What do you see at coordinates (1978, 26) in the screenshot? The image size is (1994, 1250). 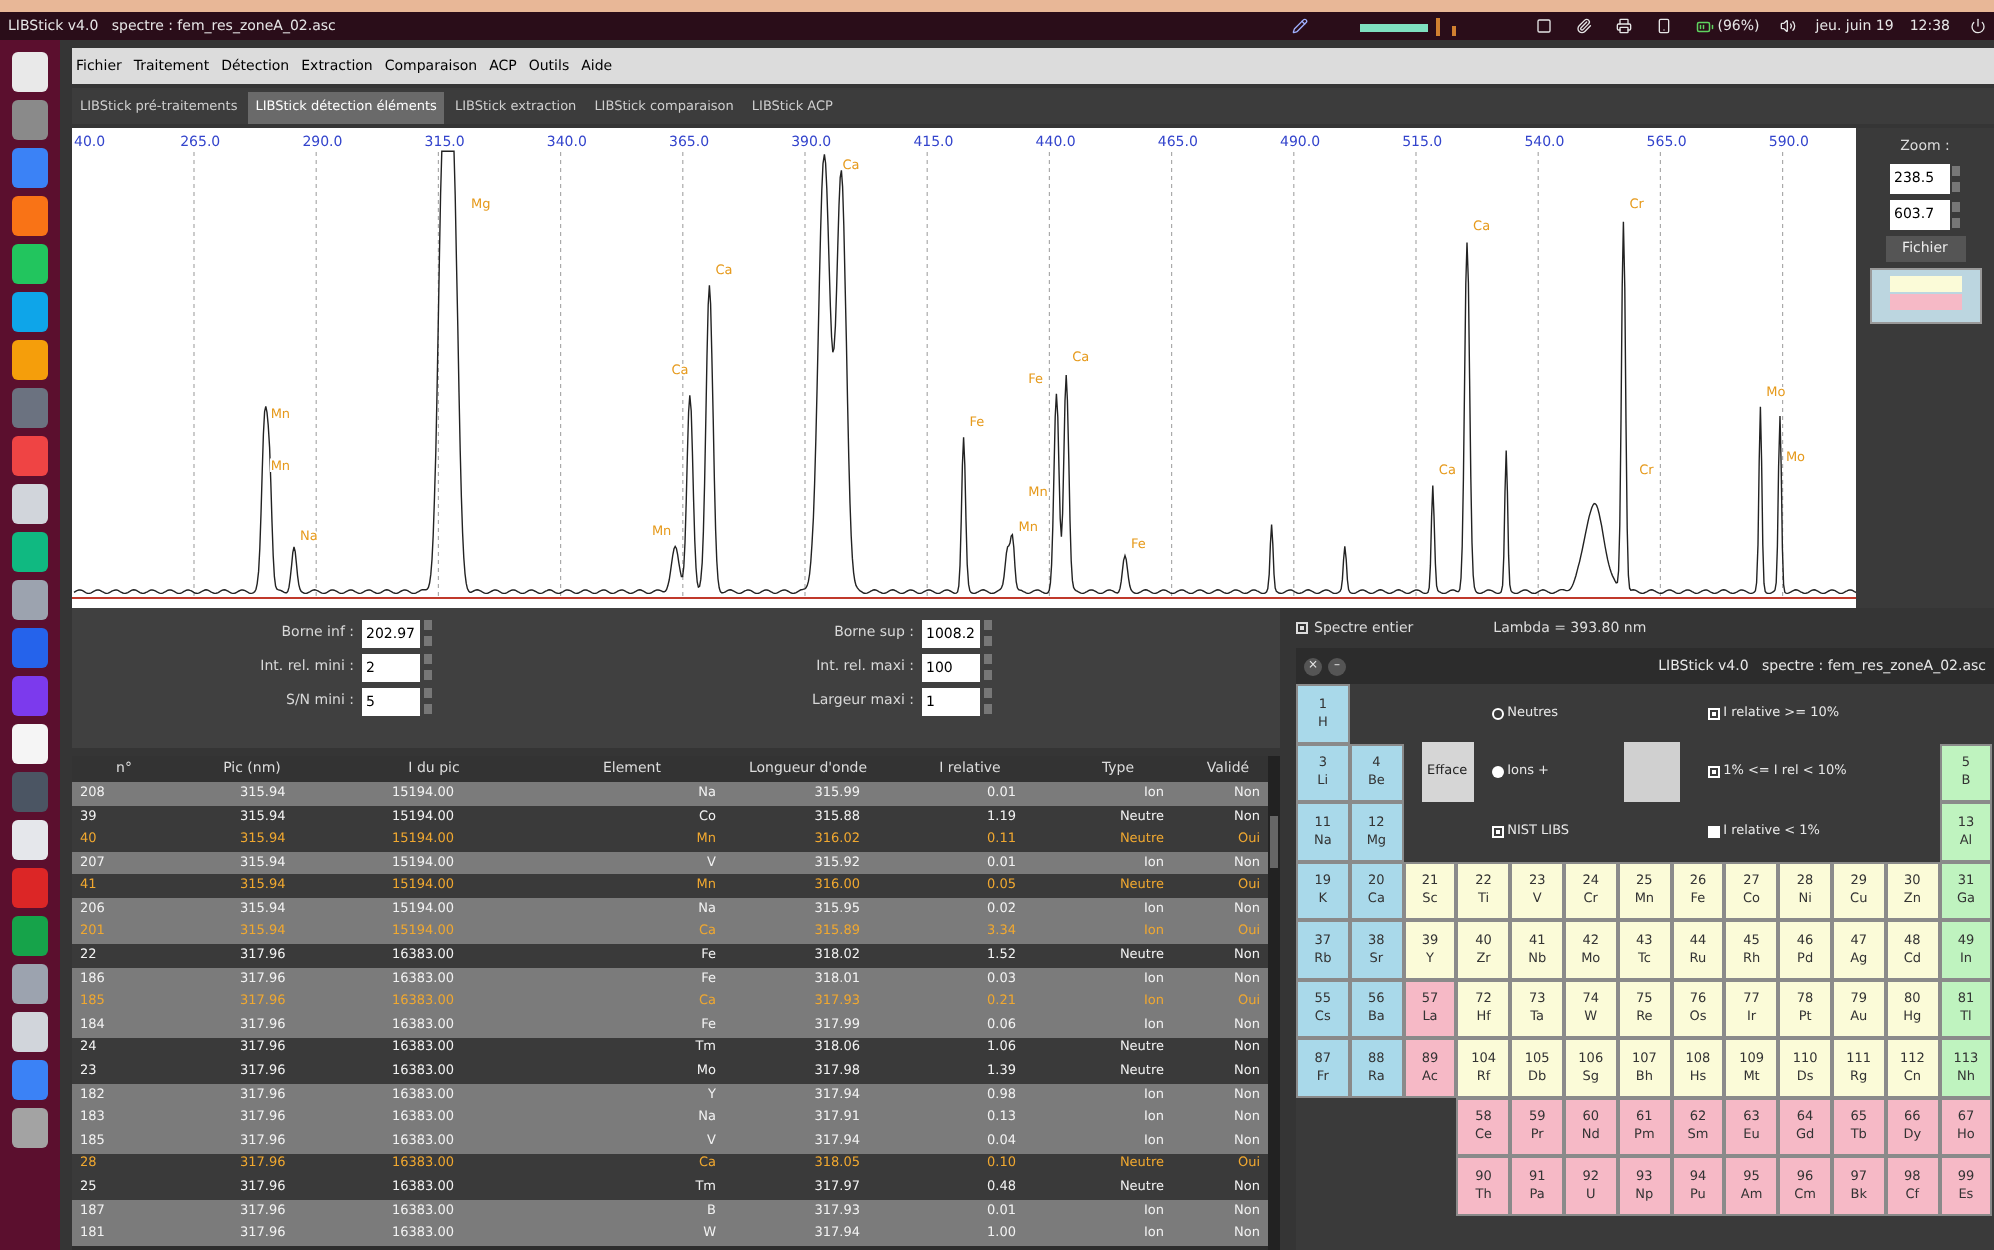 I see `power-icon` at bounding box center [1978, 26].